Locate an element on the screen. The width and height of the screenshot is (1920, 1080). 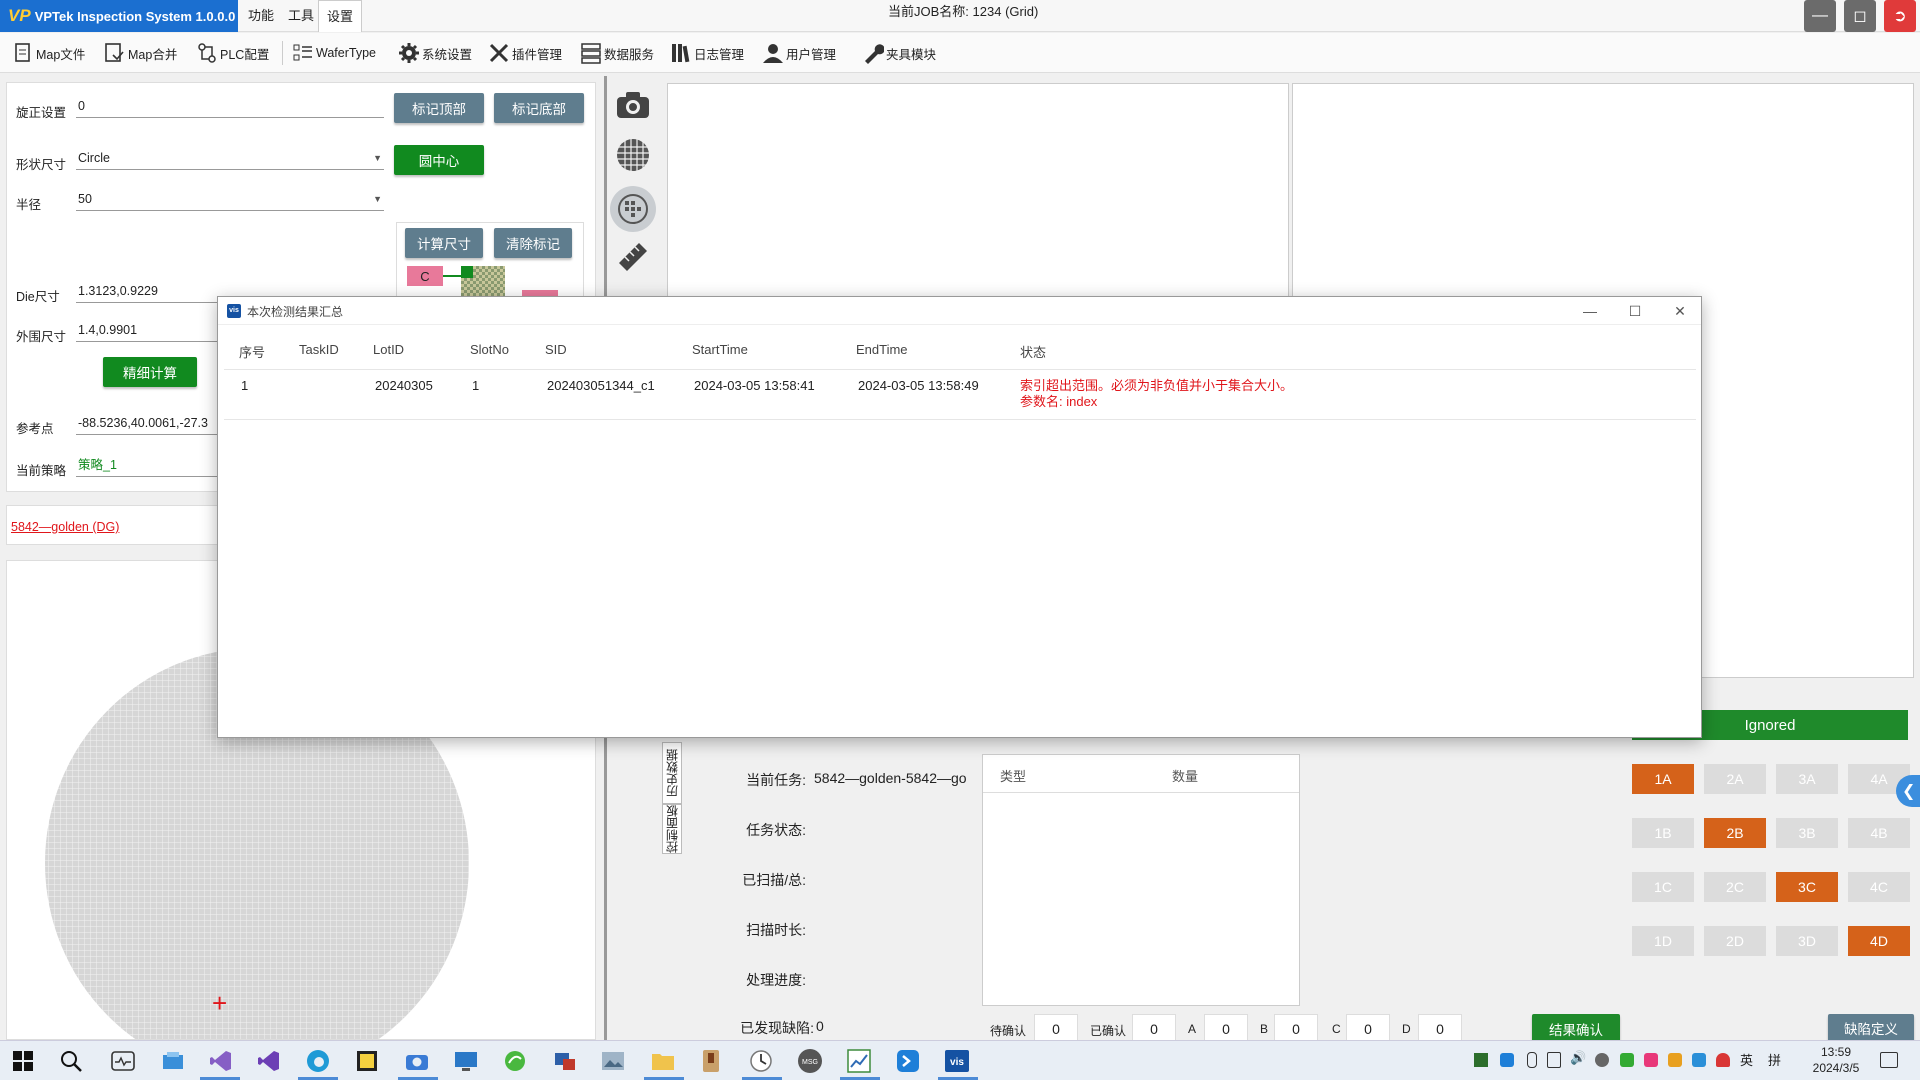
circle-center-button: 圆中心 is located at coordinates (439, 160).